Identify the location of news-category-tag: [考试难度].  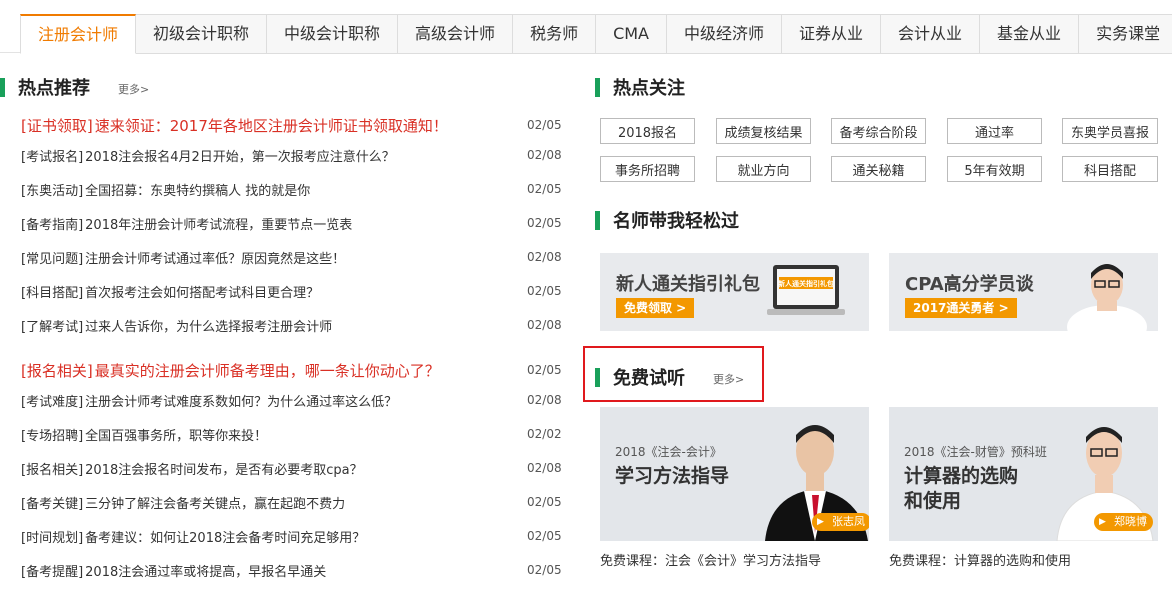
(52, 400).